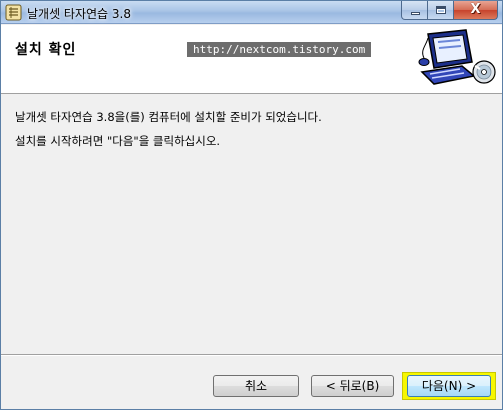  I want to click on minimize-icon, so click(415, 13).